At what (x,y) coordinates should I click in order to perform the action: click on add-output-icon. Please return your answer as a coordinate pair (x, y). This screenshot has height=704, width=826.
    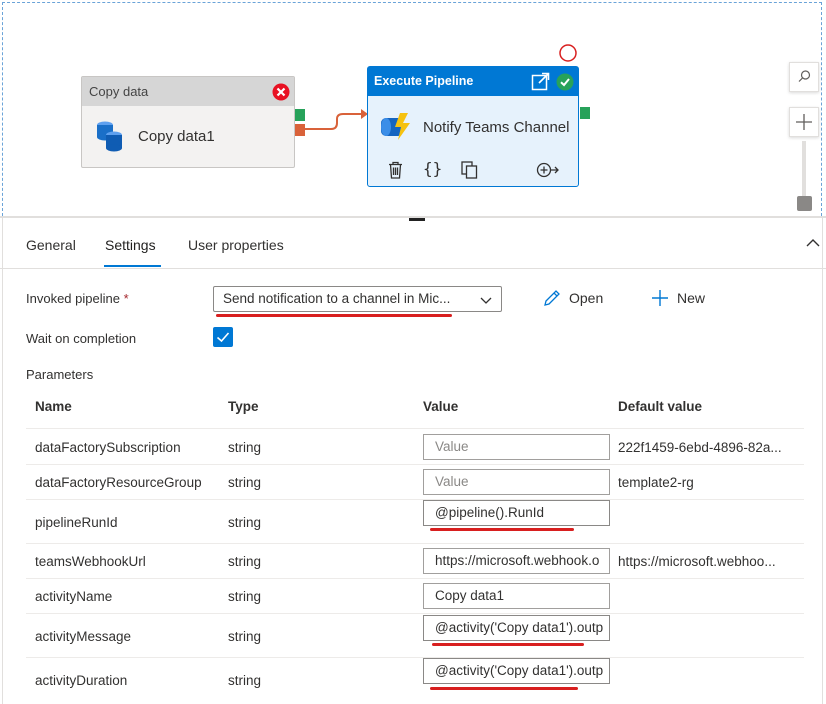
    Looking at the image, I should click on (548, 172).